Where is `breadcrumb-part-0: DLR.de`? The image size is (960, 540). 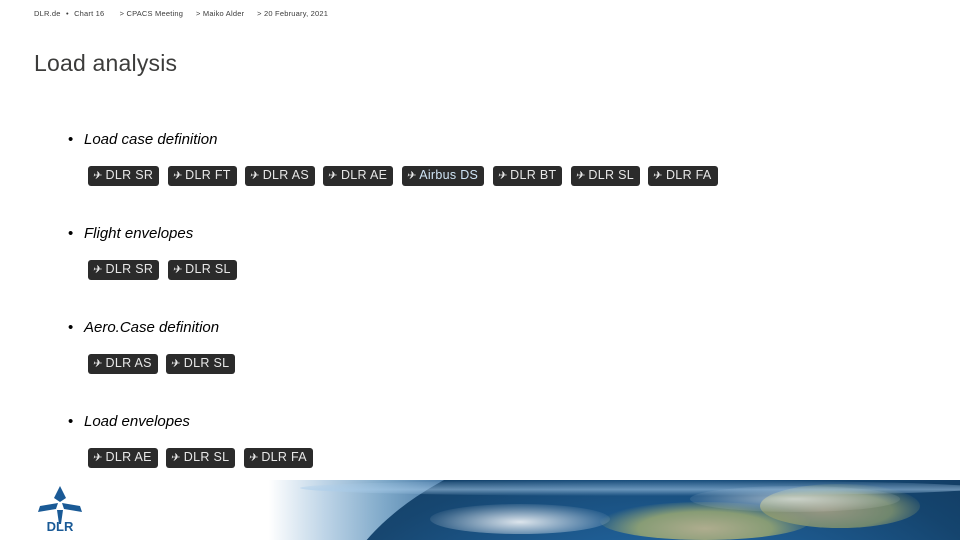
breadcrumb-part-0: DLR.de is located at coordinates (47, 13).